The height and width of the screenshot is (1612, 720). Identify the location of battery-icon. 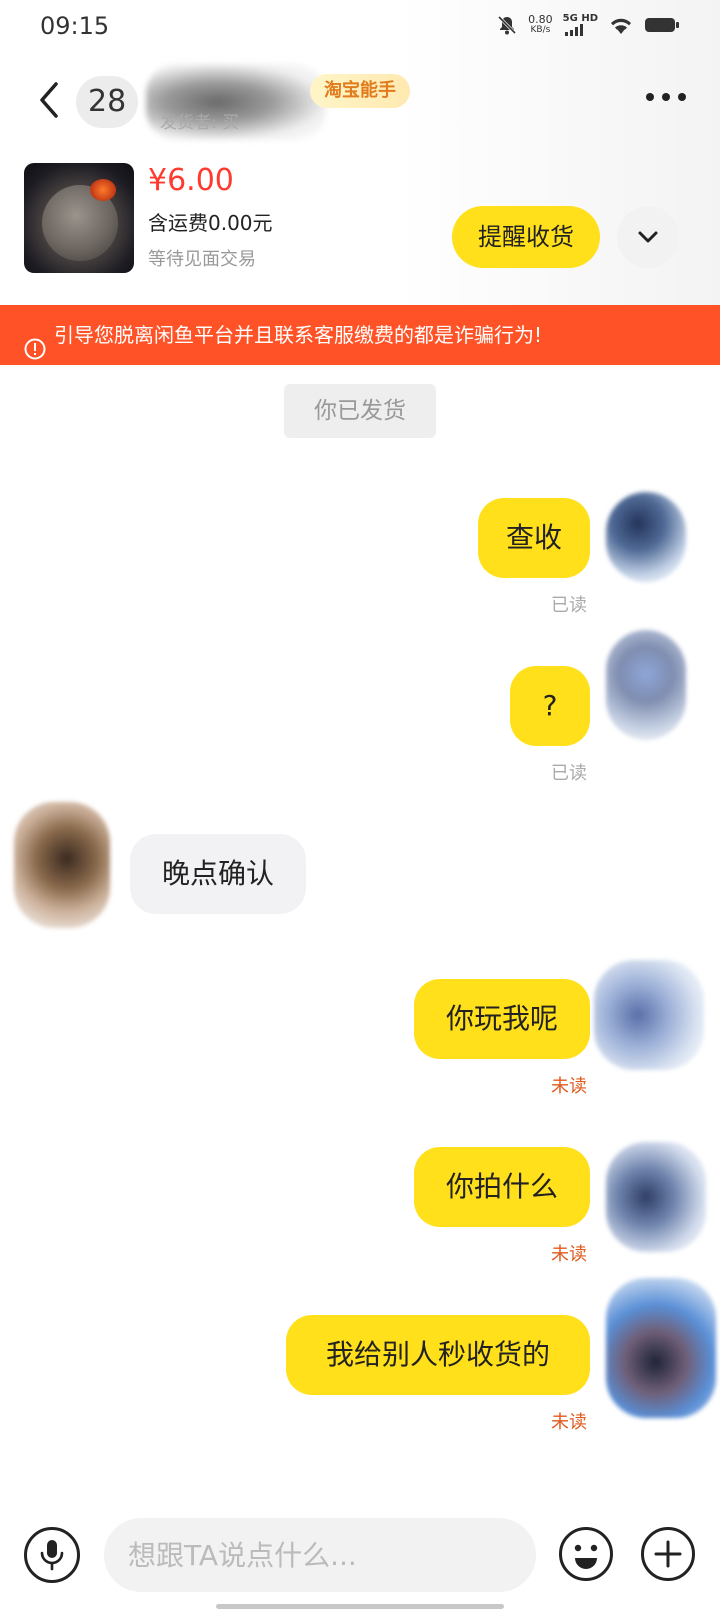
(662, 25).